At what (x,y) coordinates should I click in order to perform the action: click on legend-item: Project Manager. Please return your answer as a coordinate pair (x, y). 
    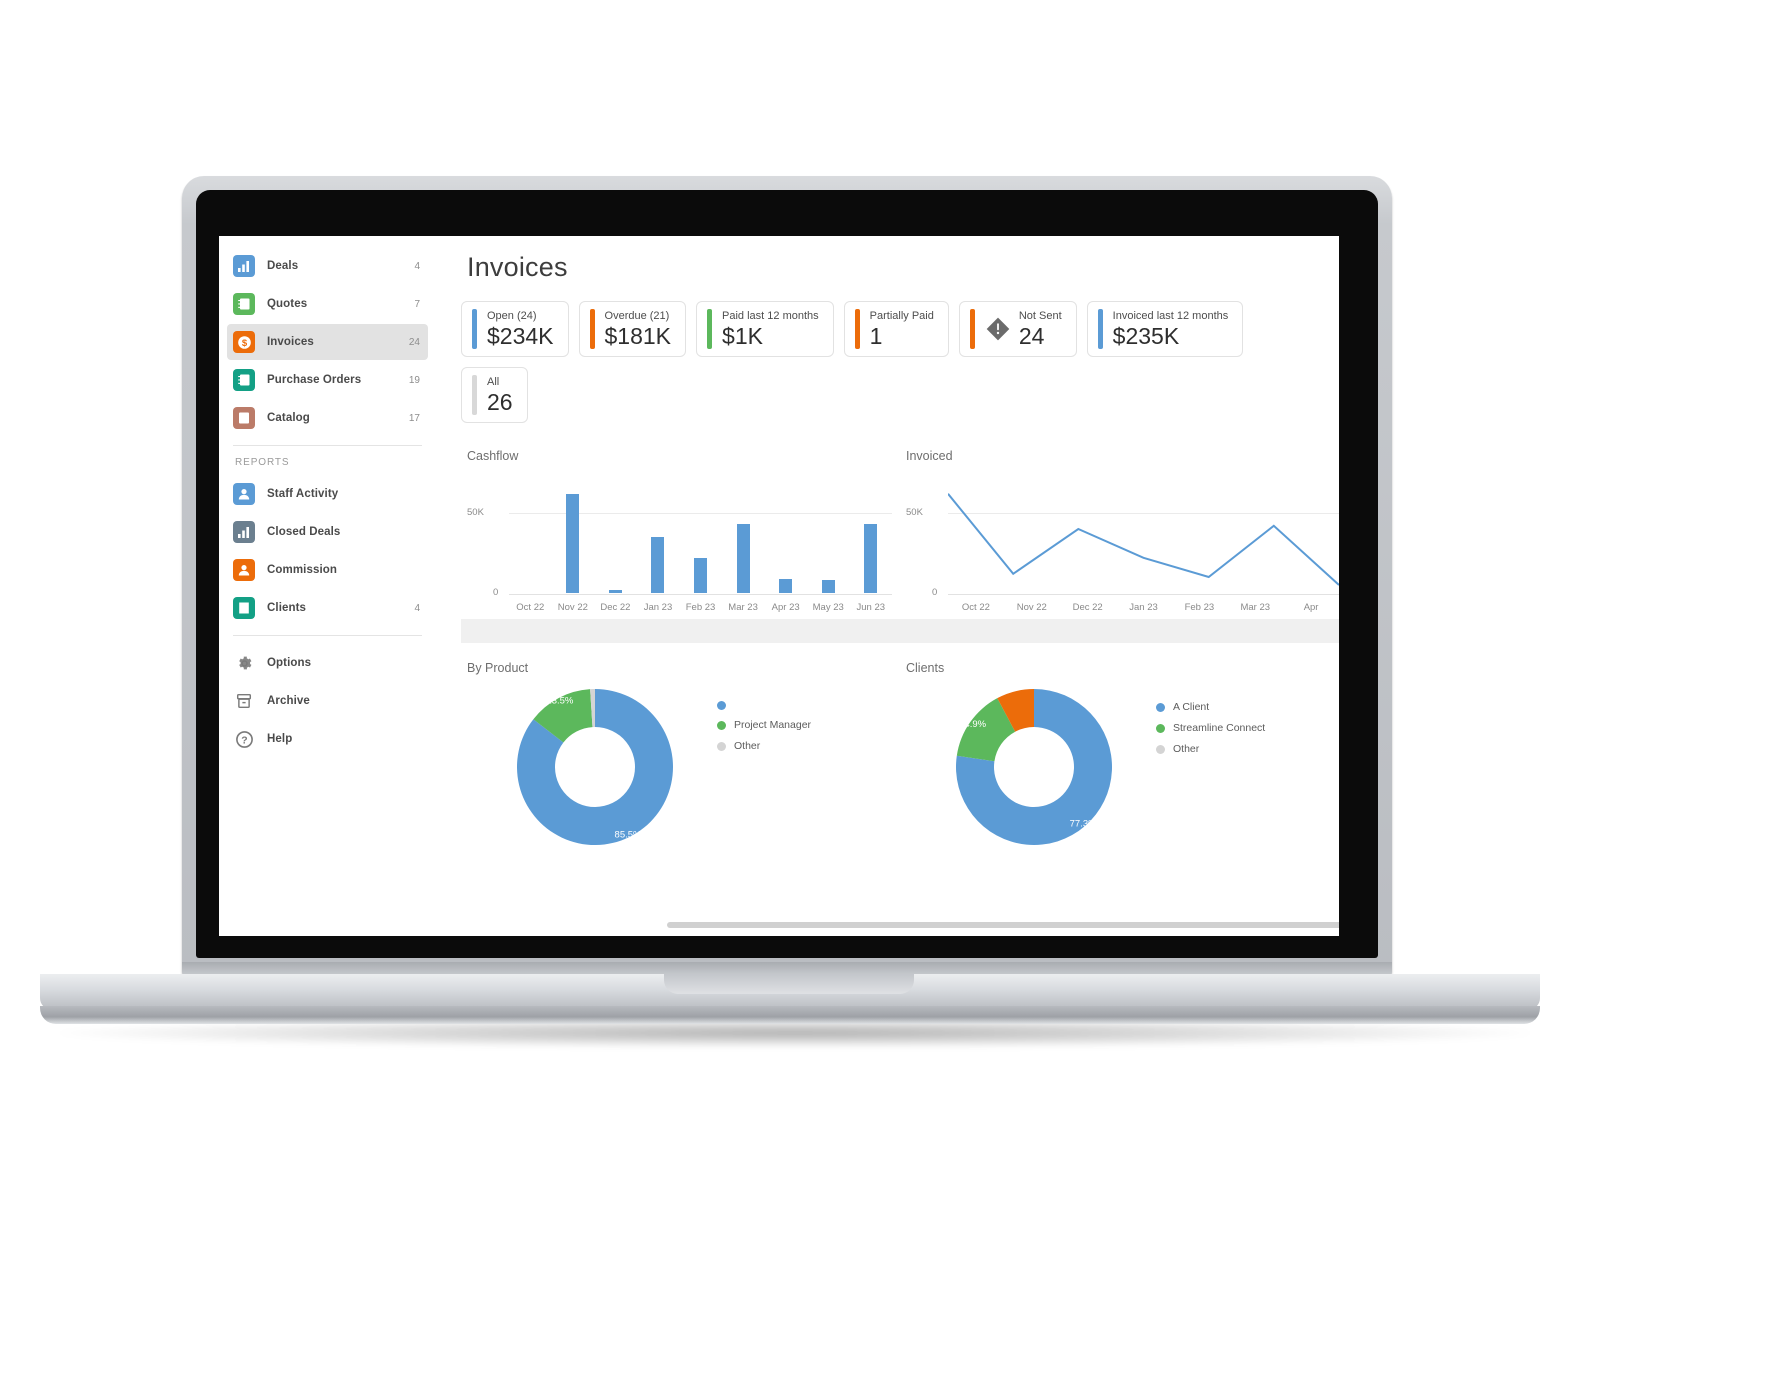
    Looking at the image, I should click on (764, 725).